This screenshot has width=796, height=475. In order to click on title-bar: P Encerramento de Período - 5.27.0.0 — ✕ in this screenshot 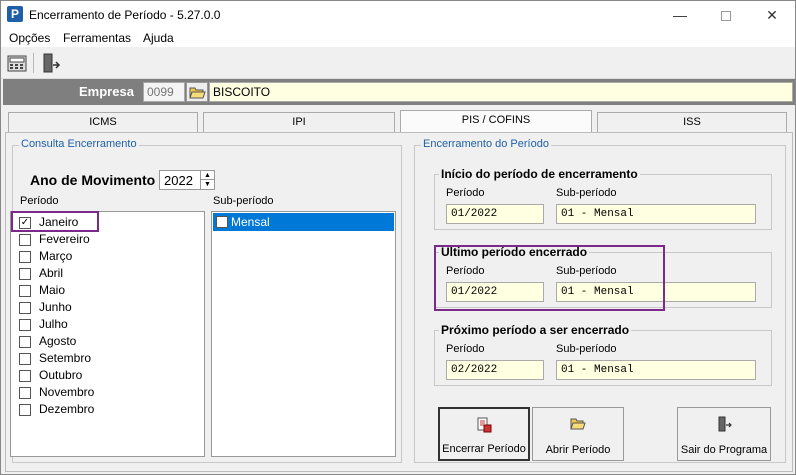, I will do `click(398, 15)`.